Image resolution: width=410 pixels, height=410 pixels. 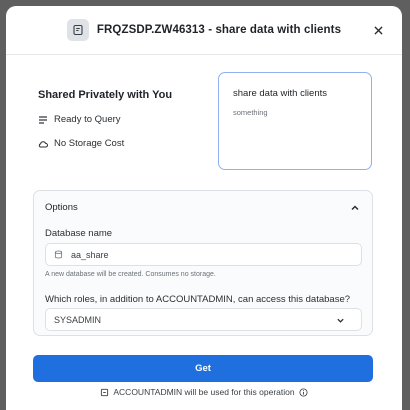 What do you see at coordinates (78, 319) in the screenshot?
I see `roles-selected-value: SYSADMIN` at bounding box center [78, 319].